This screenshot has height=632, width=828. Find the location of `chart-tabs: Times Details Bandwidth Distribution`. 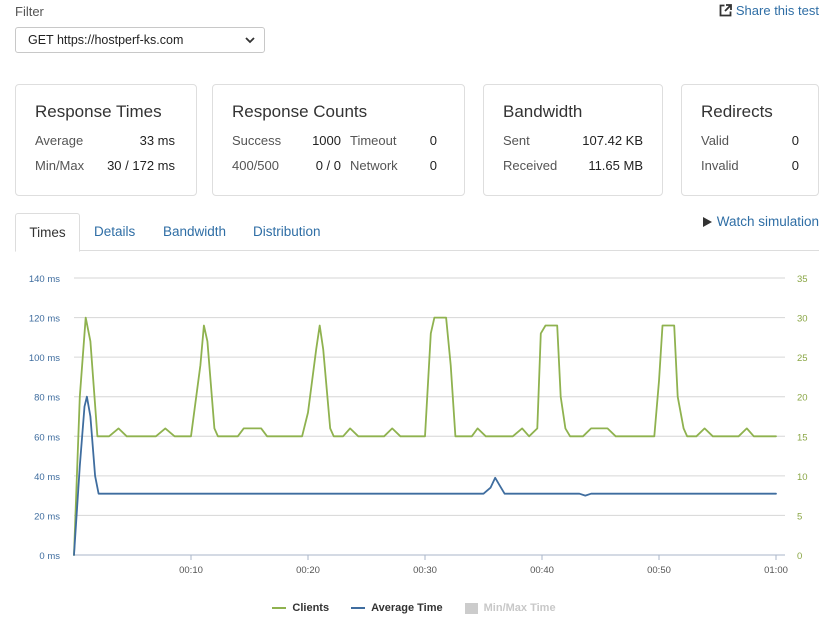

chart-tabs: Times Details Bandwidth Distribution is located at coordinates (417, 232).